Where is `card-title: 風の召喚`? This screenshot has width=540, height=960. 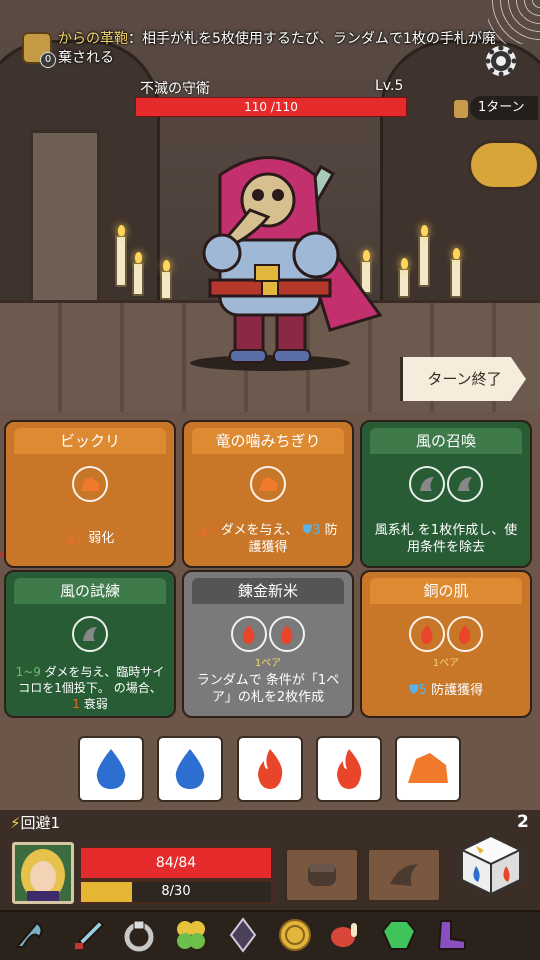
card-title: 風の召喚 is located at coordinates (446, 441).